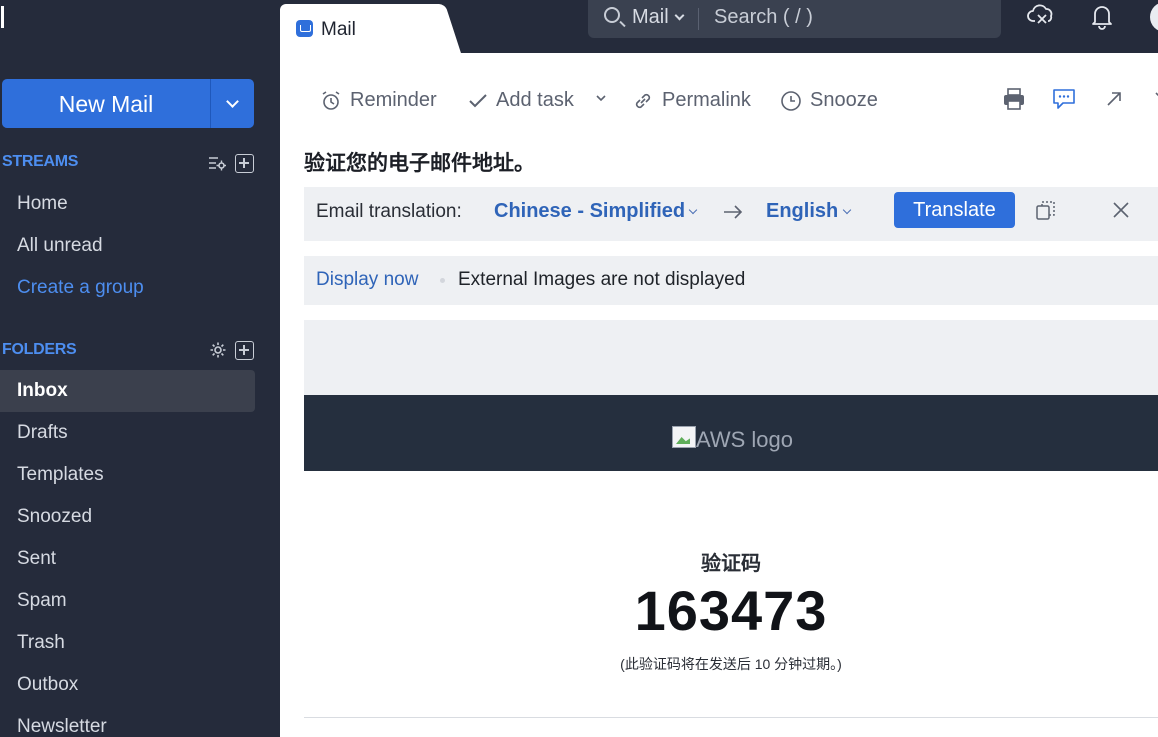 The image size is (1158, 737). Describe the element at coordinates (731, 564) in the screenshot. I see `verification-code-label: 验证码` at that location.